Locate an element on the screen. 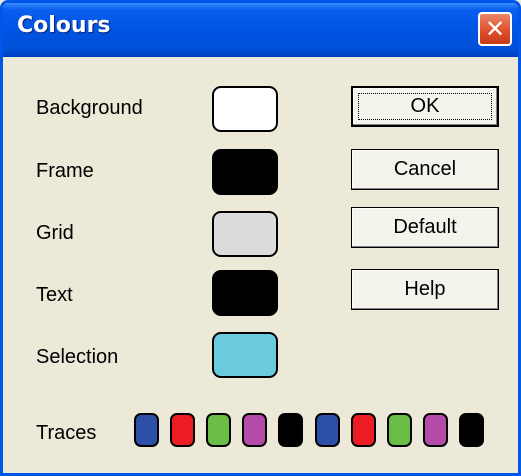 The width and height of the screenshot is (521, 476). close-icon: ✕ is located at coordinates (495, 29).